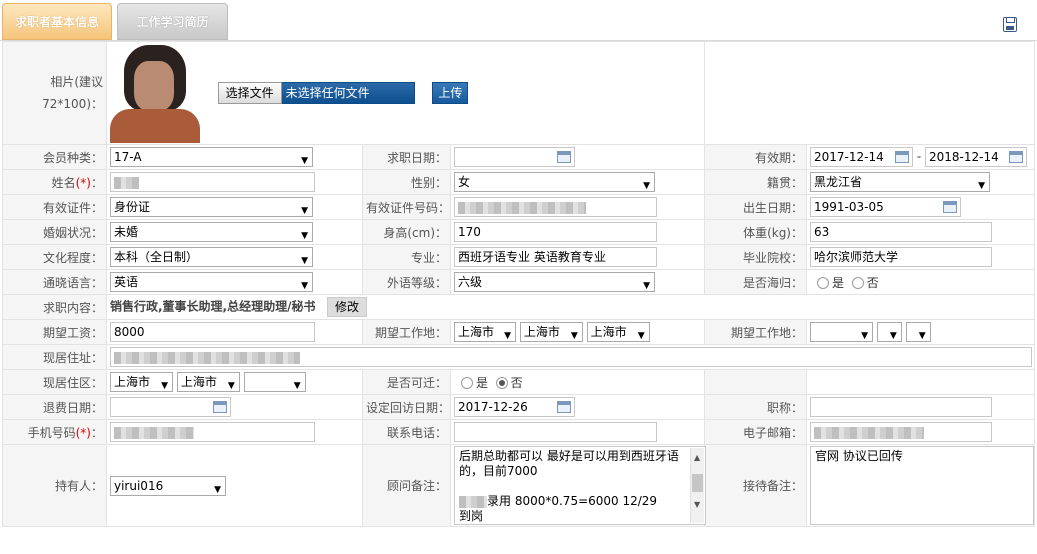 This screenshot has height=554, width=1037. Describe the element at coordinates (838, 282) in the screenshot. I see `returnee-yes-label: 是` at that location.